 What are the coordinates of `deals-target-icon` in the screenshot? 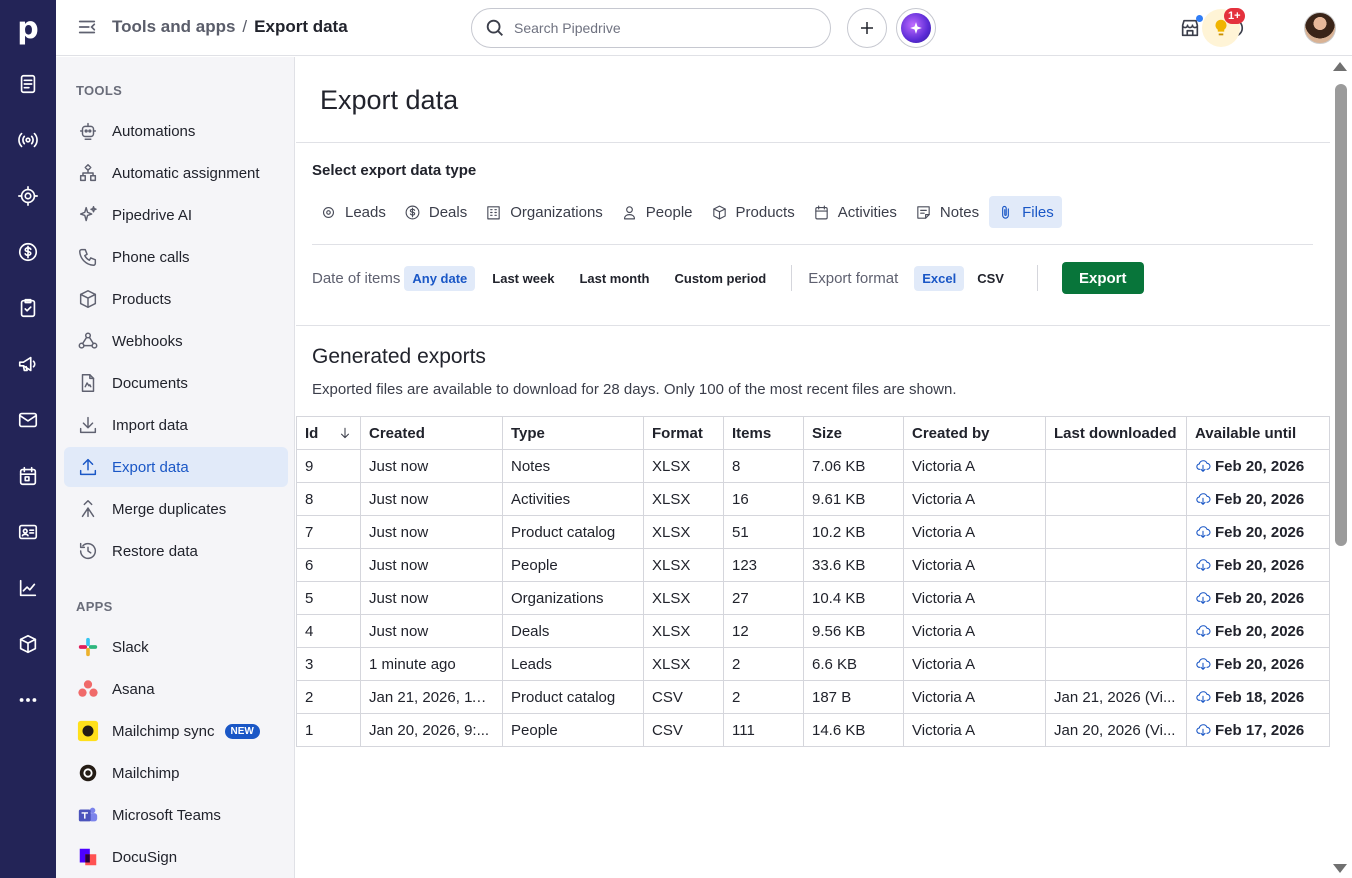 It's located at (28, 196).